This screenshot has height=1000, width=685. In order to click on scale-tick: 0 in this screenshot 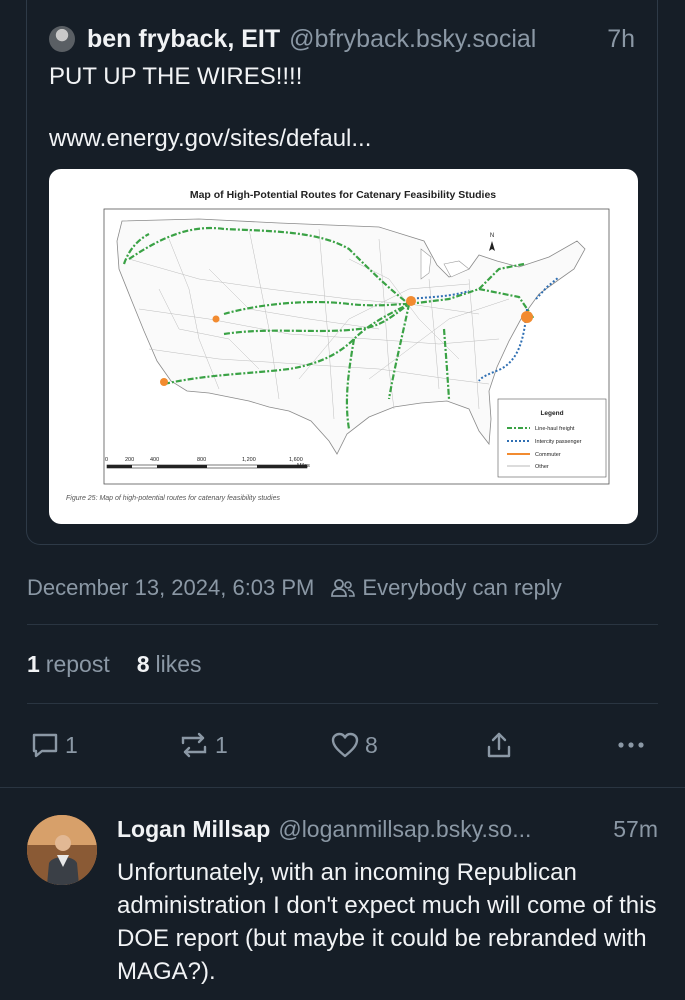, I will do `click(106, 460)`.